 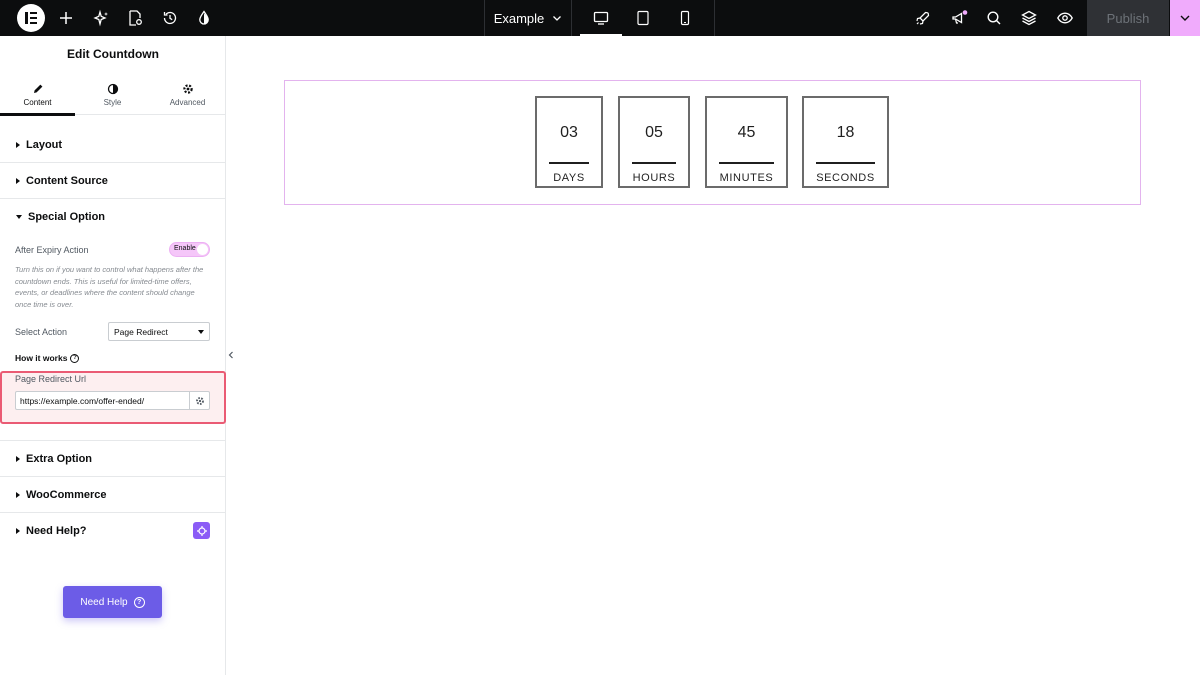 I want to click on countdown-days-box: 03 DAYS, so click(x=569, y=142).